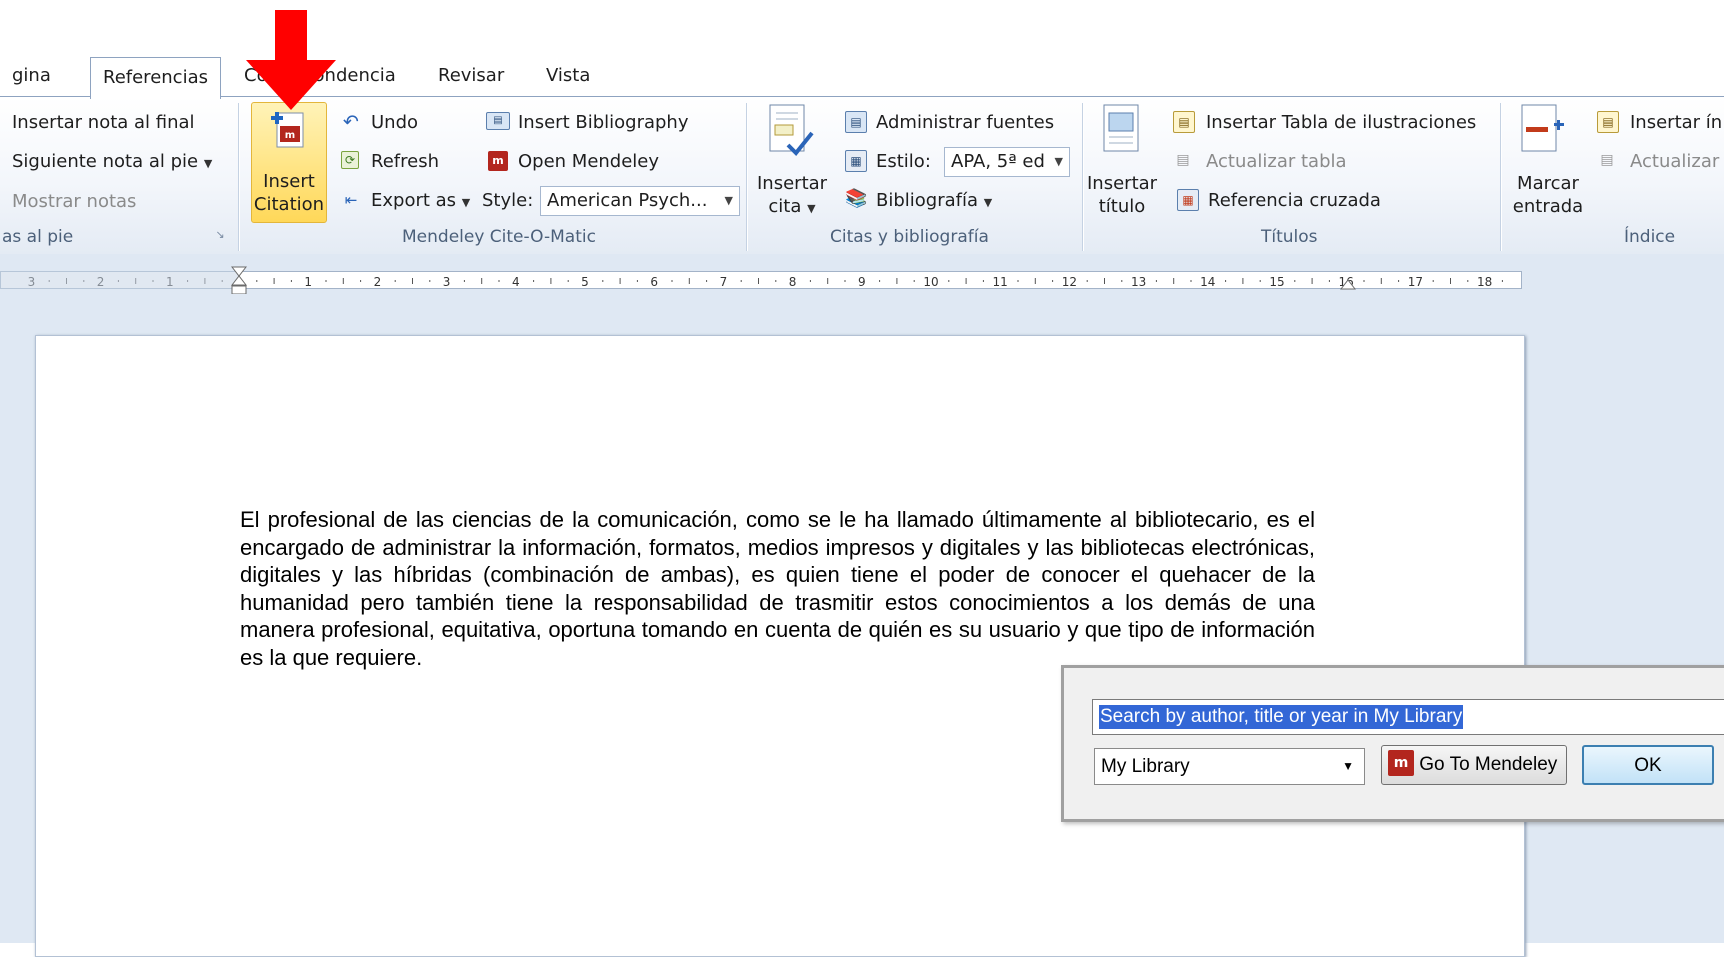 Image resolution: width=1724 pixels, height=957 pixels. I want to click on ruler-number: 12, so click(1069, 282).